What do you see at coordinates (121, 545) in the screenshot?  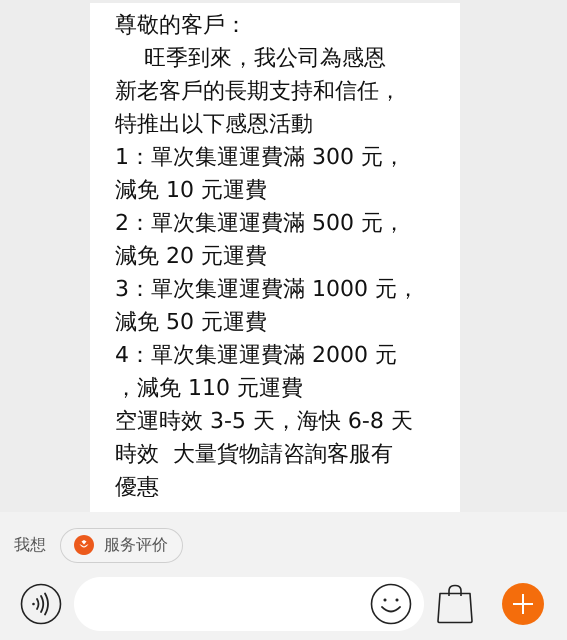 I see `service-rating-chip: 服务评价` at bounding box center [121, 545].